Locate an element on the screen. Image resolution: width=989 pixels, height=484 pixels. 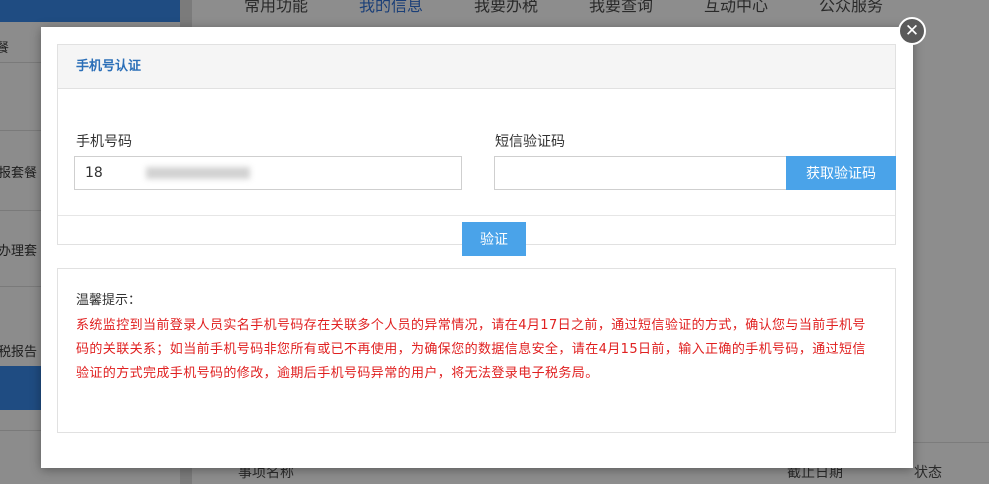
nav-tab: 我要办税 is located at coordinates (506, 8).